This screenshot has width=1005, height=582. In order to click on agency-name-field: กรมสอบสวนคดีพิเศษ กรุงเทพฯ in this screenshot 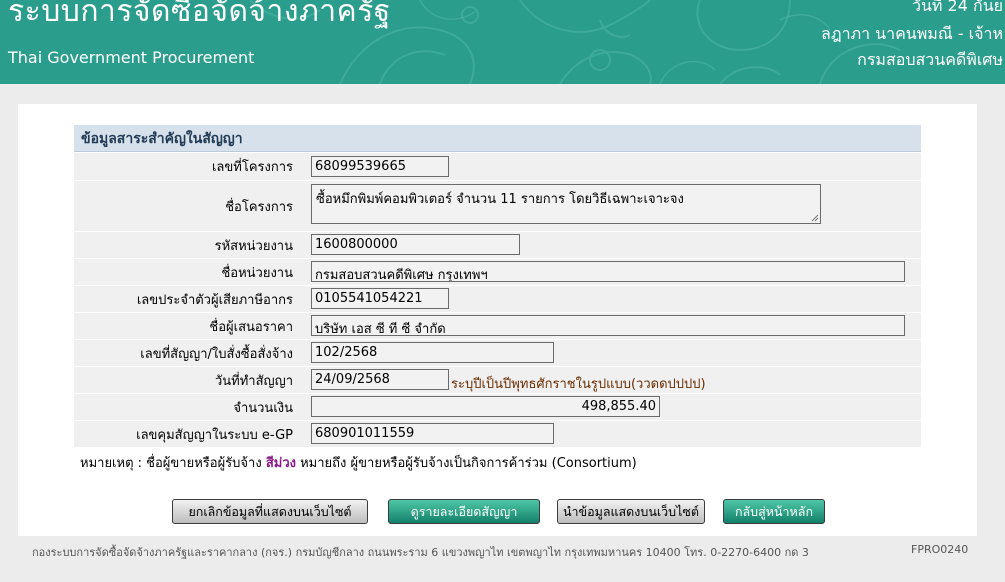, I will do `click(608, 271)`.